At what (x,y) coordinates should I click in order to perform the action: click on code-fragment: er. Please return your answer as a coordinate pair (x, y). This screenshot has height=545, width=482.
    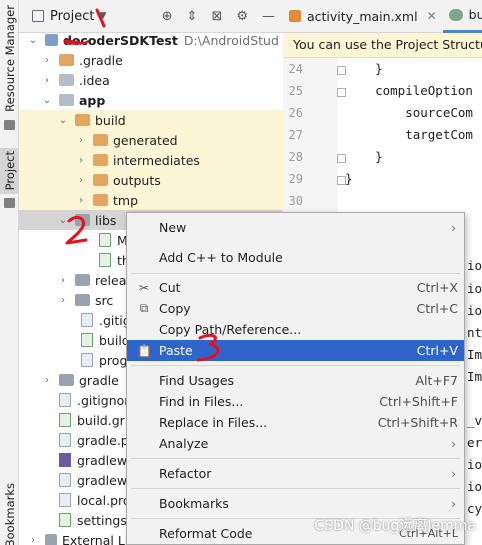
    Looking at the image, I should click on (474, 442).